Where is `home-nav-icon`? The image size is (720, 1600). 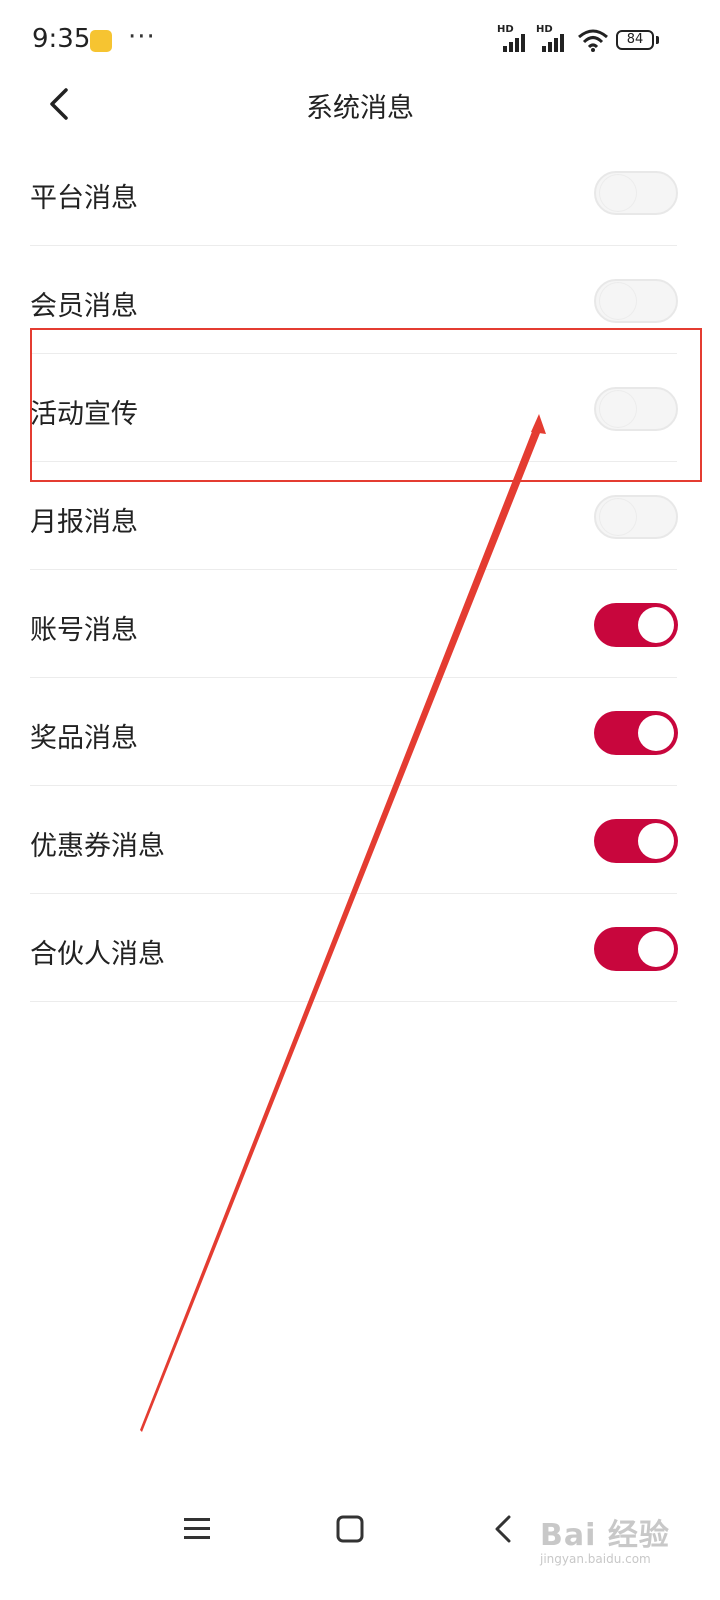 home-nav-icon is located at coordinates (350, 1529).